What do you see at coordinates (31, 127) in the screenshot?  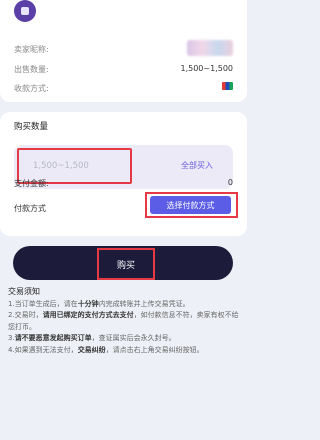 I see `buy-qty-title: 购买数量` at bounding box center [31, 127].